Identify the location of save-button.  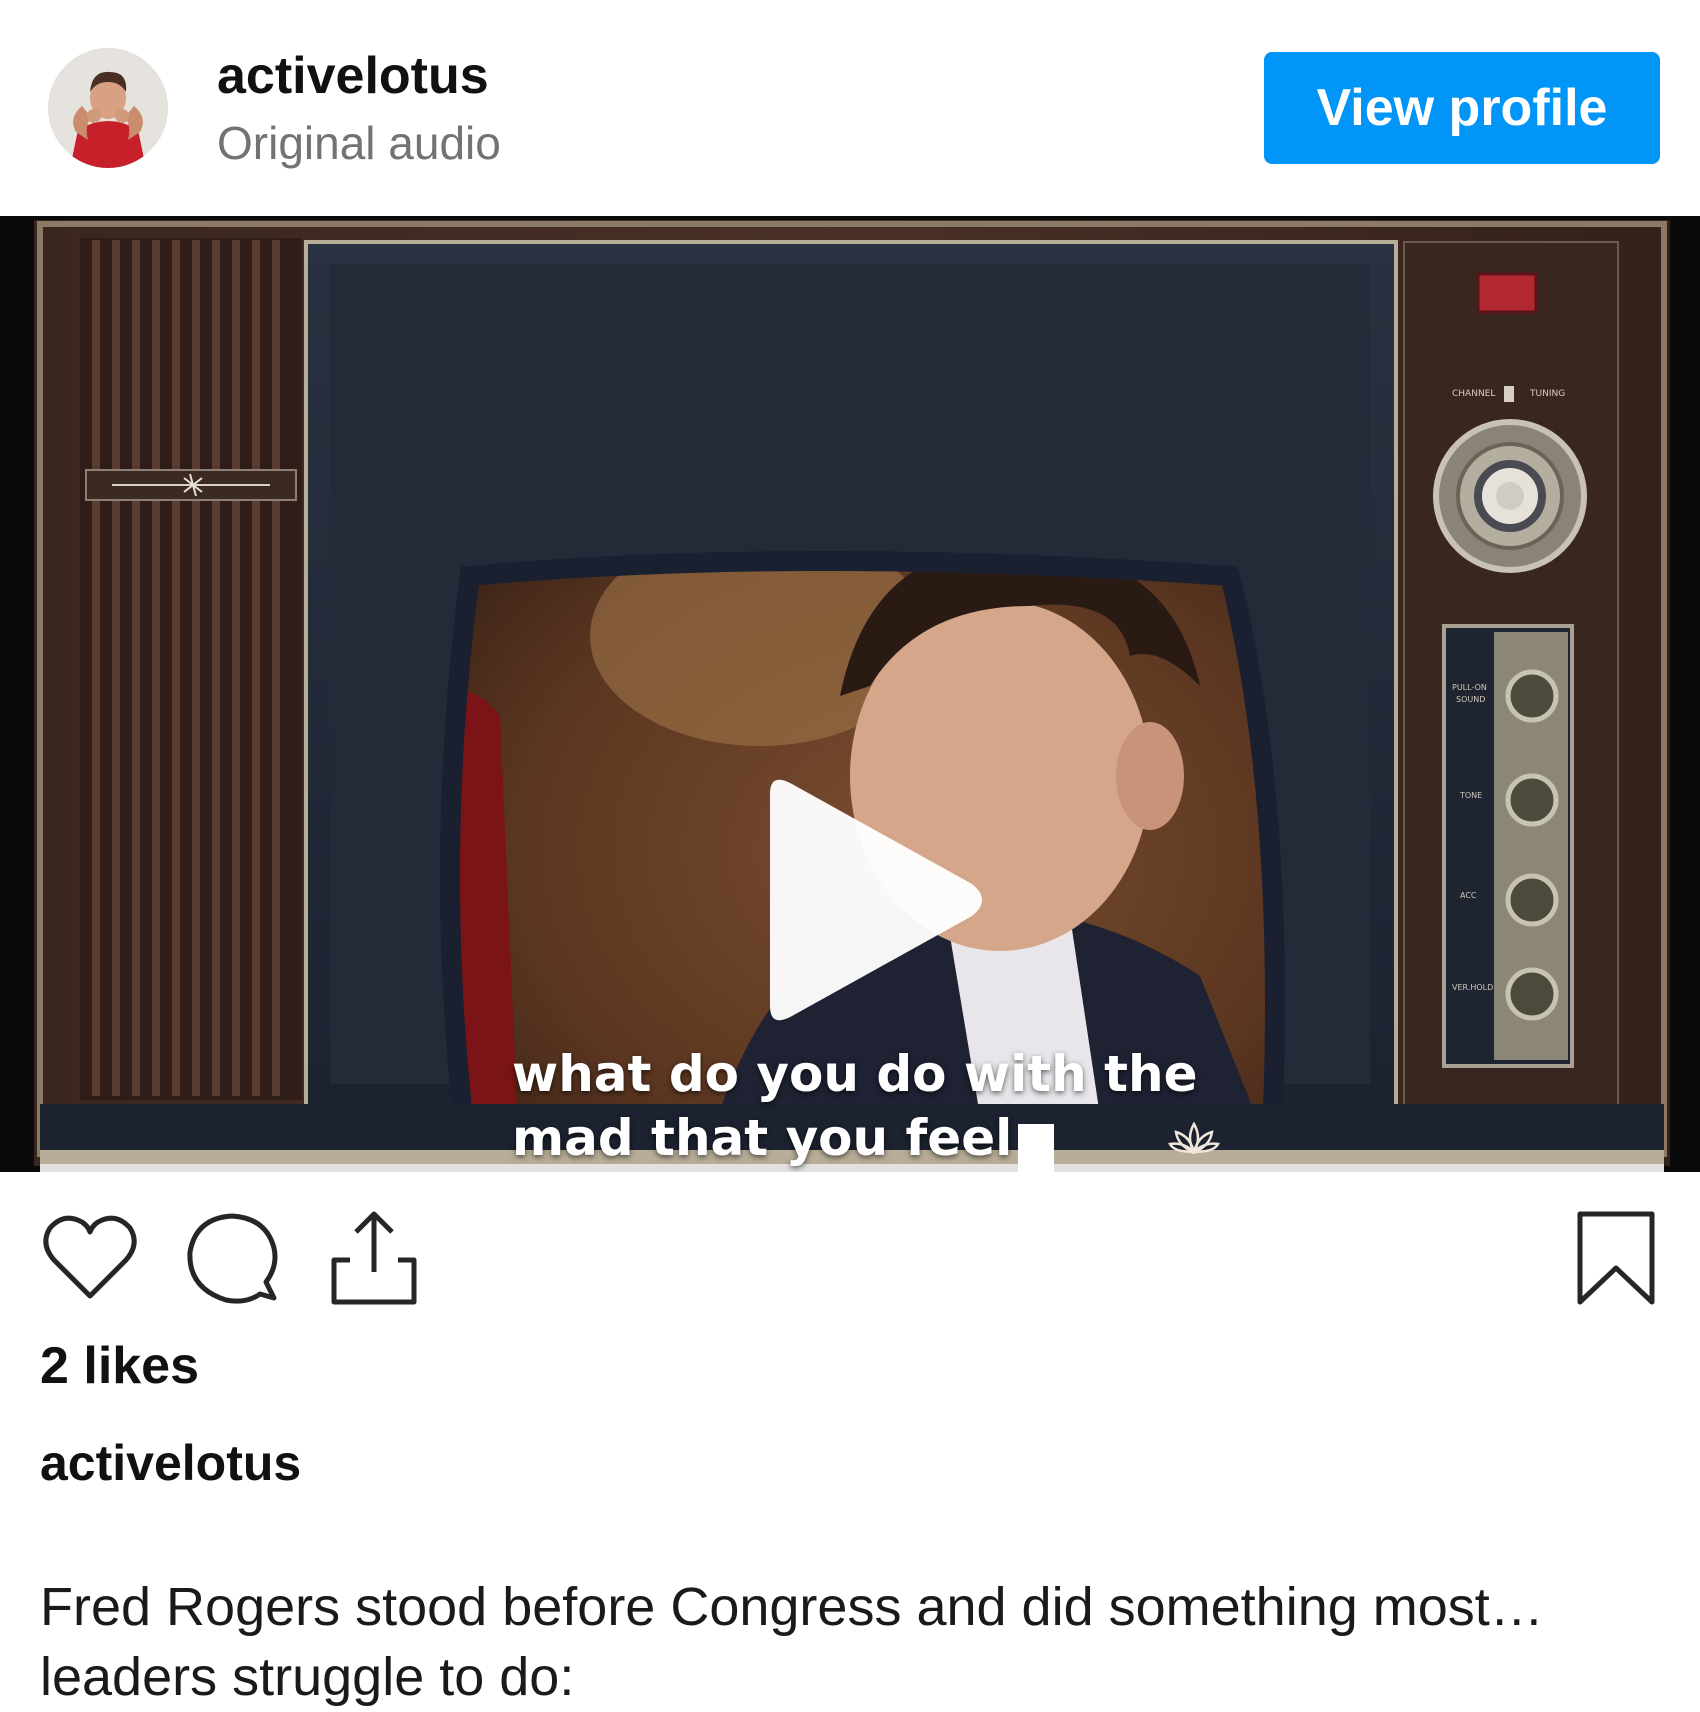
(1616, 1258).